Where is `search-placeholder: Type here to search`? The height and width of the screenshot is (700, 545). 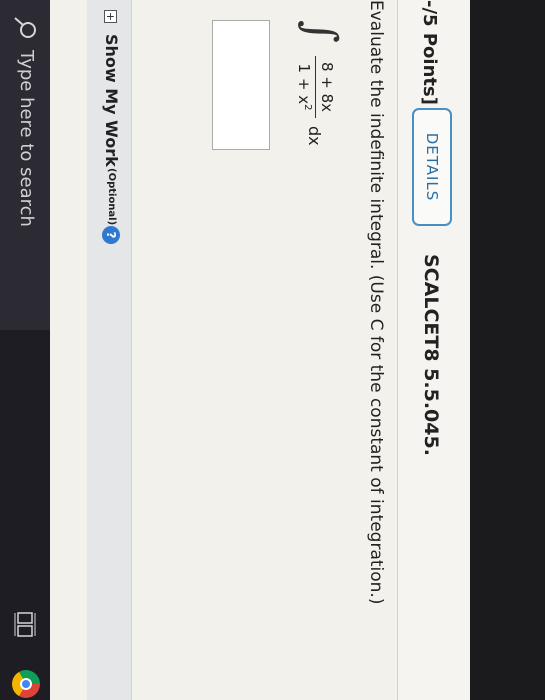
search-placeholder: Type here to search is located at coordinates (26, 138).